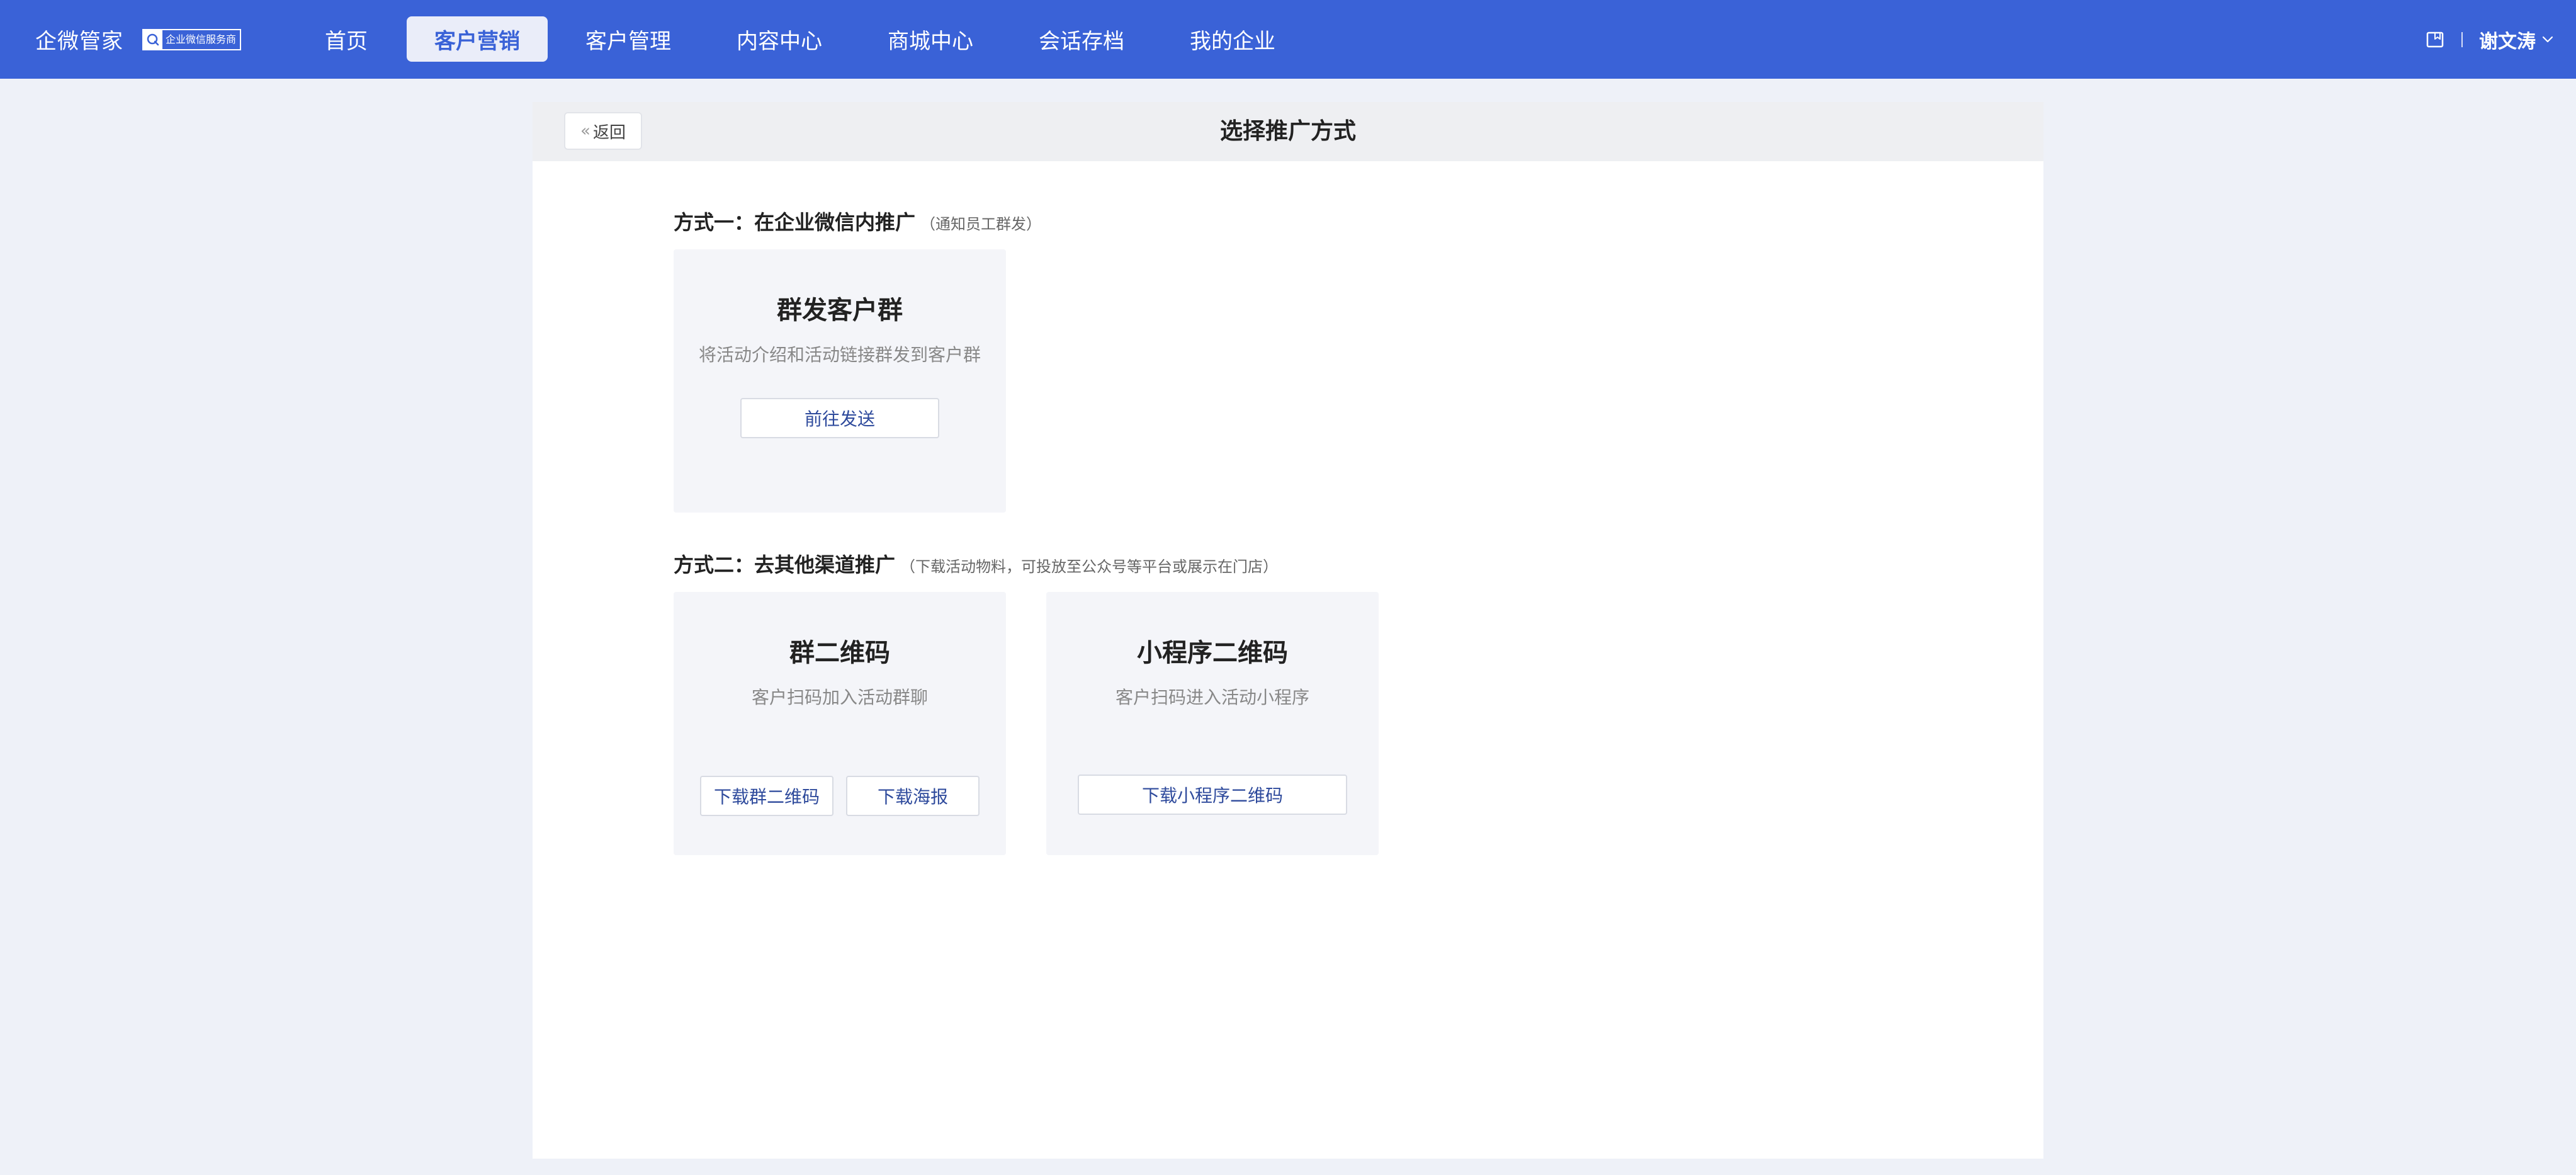 Image resolution: width=2576 pixels, height=1175 pixels. What do you see at coordinates (795, 222) in the screenshot?
I see `section-heading: 方式一：在企业微信内推广` at bounding box center [795, 222].